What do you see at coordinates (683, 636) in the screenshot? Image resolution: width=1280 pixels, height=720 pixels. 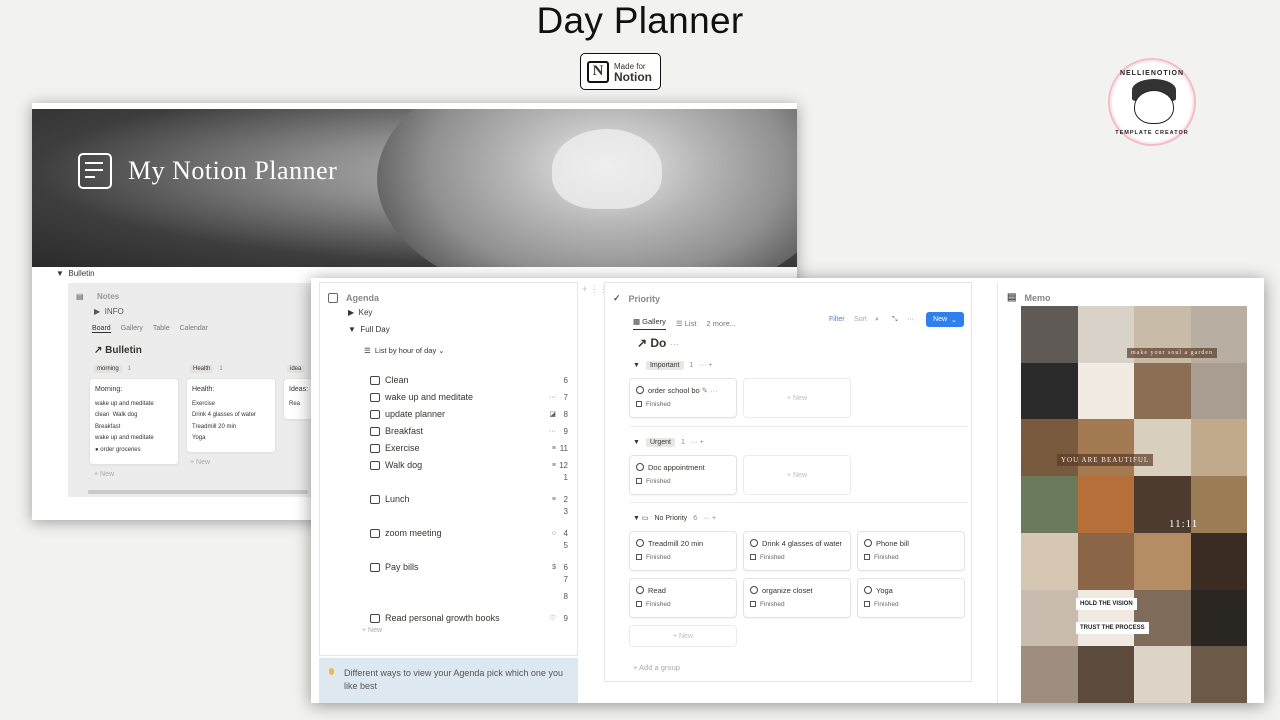 I see `new-card-no-priority: + New` at bounding box center [683, 636].